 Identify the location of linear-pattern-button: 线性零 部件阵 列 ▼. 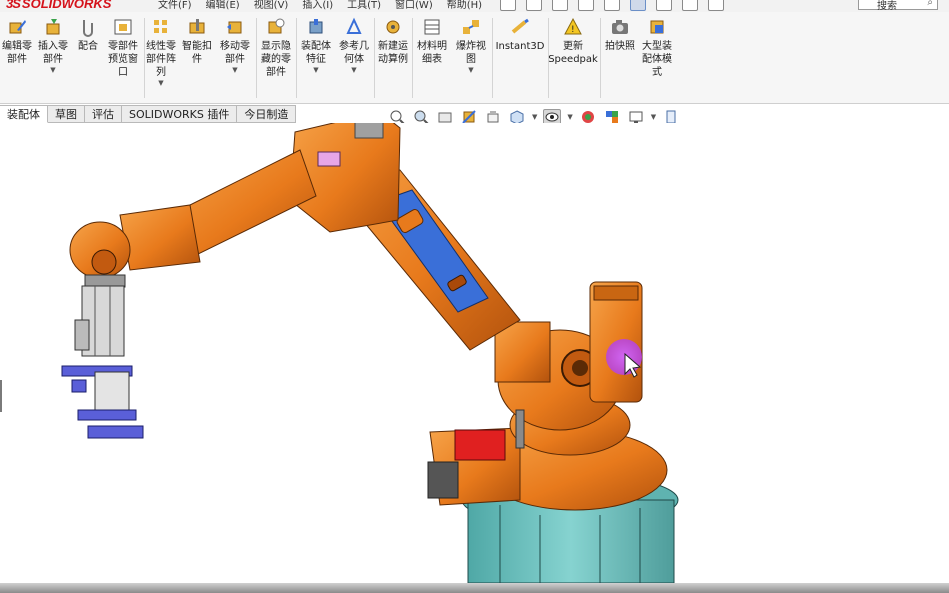
(161, 51).